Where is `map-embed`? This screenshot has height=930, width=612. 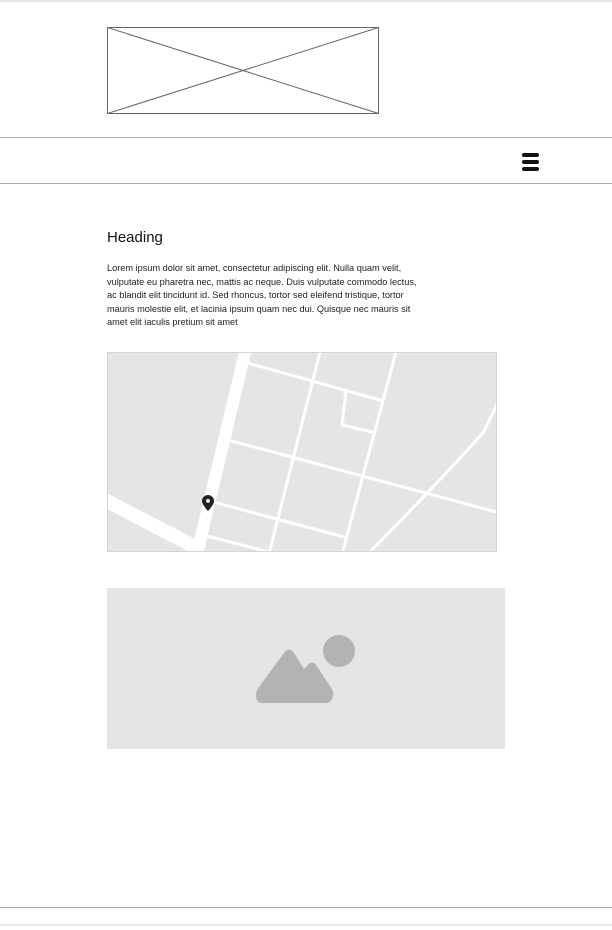
map-embed is located at coordinates (302, 452).